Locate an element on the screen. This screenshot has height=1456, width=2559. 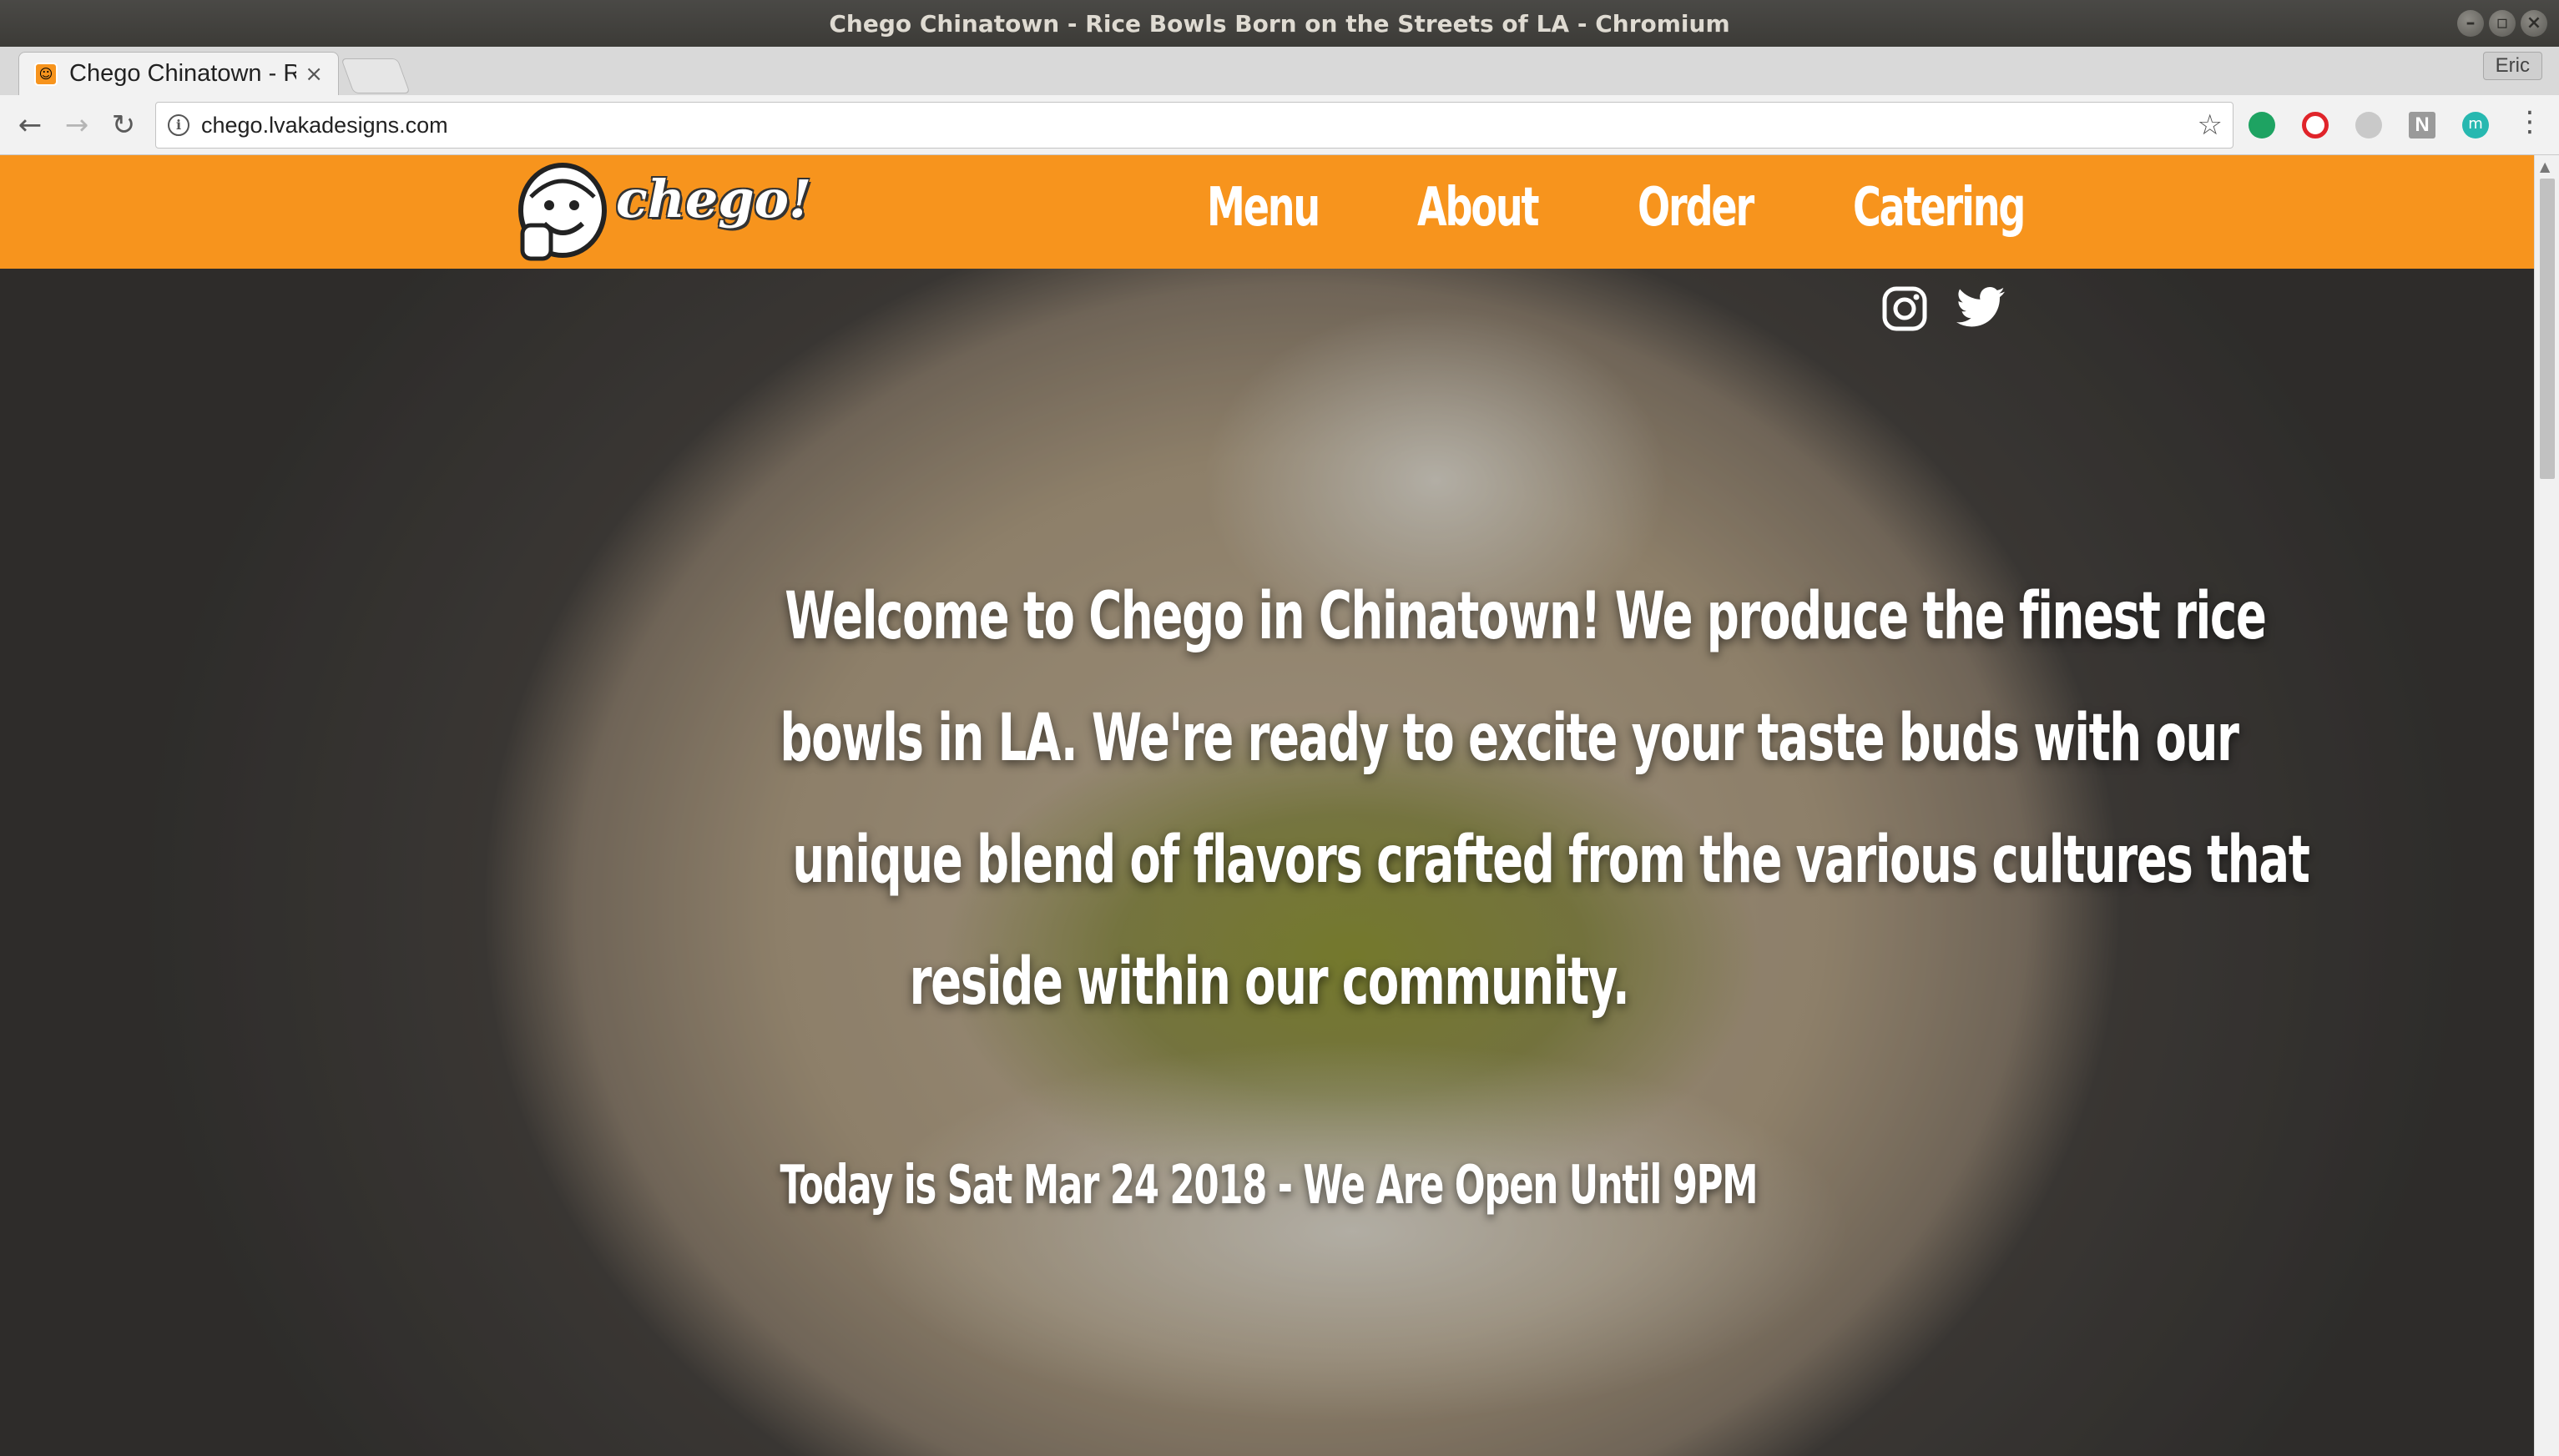
profile-button: Eric is located at coordinates (2512, 66).